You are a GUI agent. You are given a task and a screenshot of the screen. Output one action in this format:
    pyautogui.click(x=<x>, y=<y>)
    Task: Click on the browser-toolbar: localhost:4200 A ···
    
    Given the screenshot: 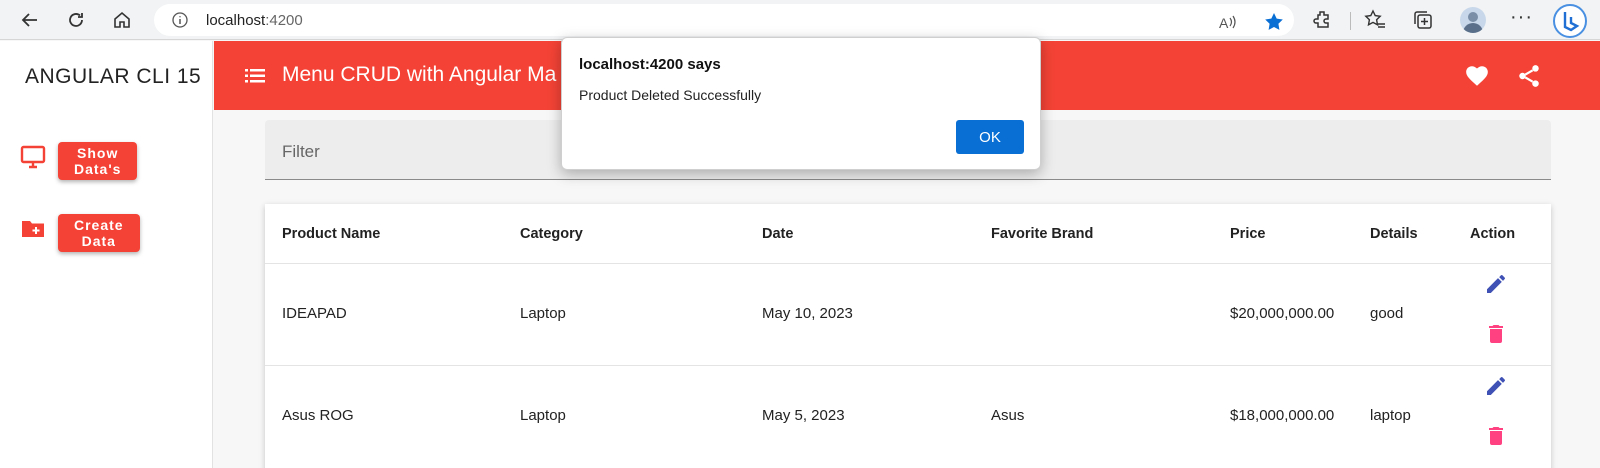 What is the action you would take?
    pyautogui.click(x=800, y=20)
    